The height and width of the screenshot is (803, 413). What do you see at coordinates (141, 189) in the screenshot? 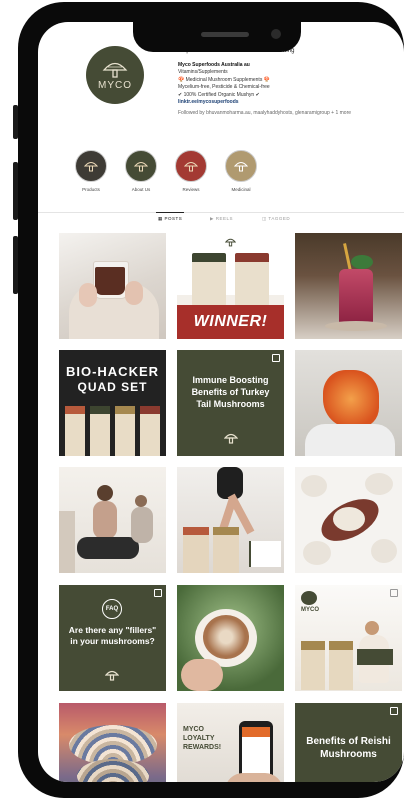
I see `highlight-label: About Us` at bounding box center [141, 189].